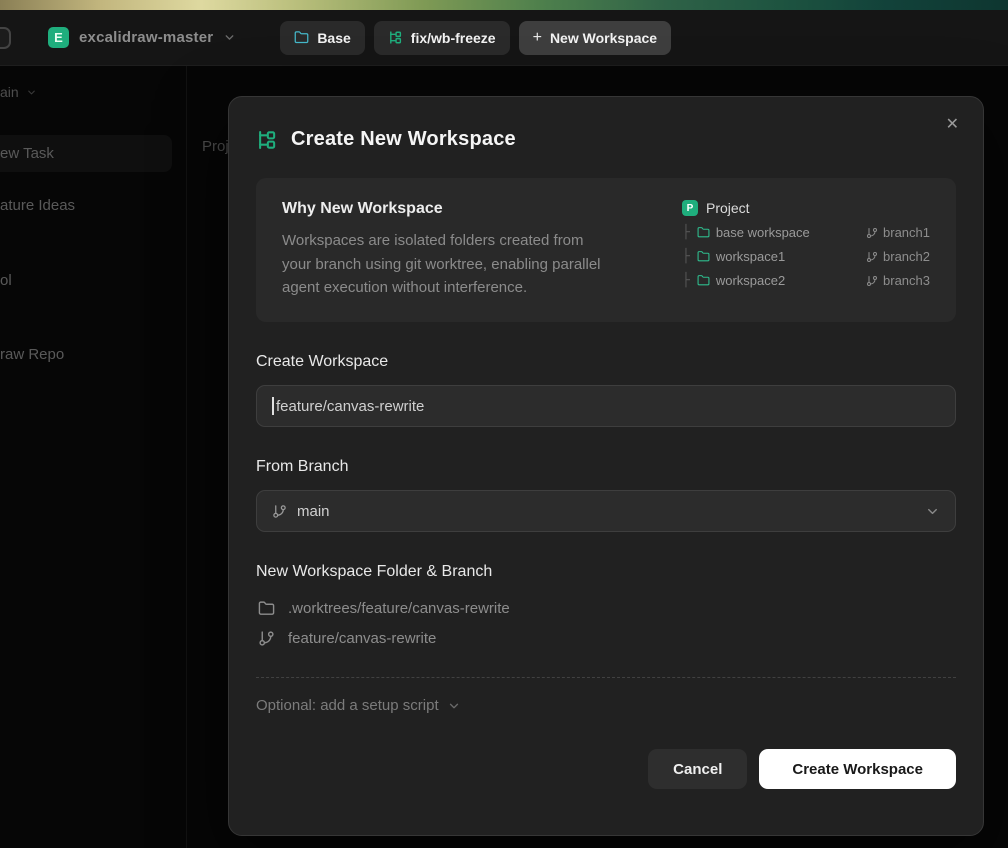 The width and height of the screenshot is (1008, 848). I want to click on preview-branch-row: feature/canvas-rewrite, so click(606, 638).